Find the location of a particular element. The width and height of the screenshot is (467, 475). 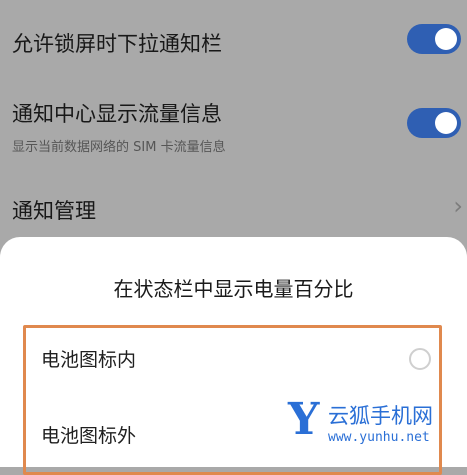

watermark-url: www.yunhu.net is located at coordinates (379, 437).